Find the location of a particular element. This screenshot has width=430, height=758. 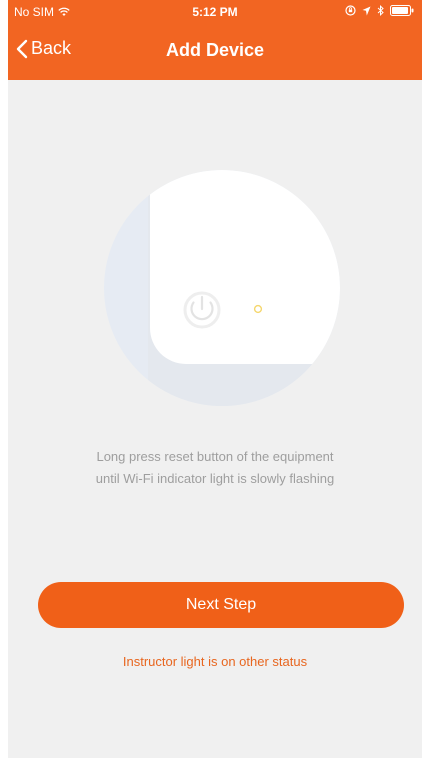

battery-icon is located at coordinates (402, 10).